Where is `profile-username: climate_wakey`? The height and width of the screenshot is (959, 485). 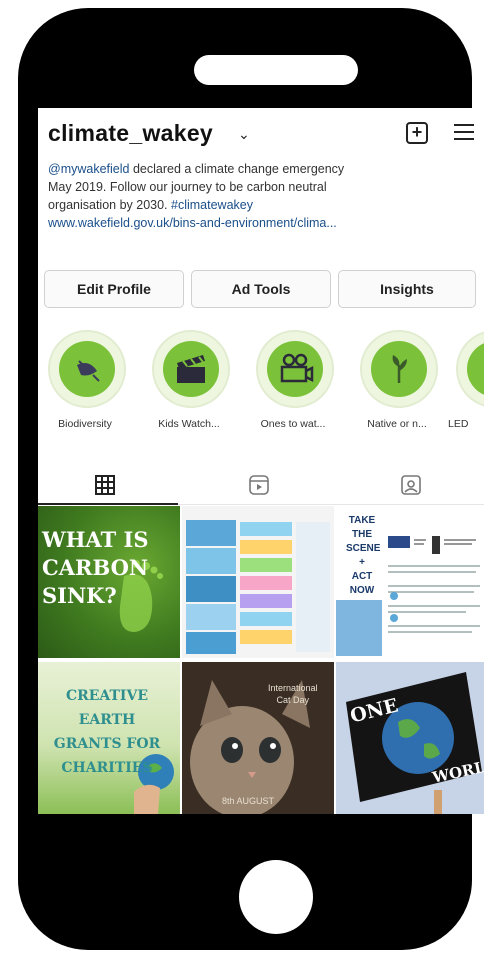 profile-username: climate_wakey is located at coordinates (130, 133).